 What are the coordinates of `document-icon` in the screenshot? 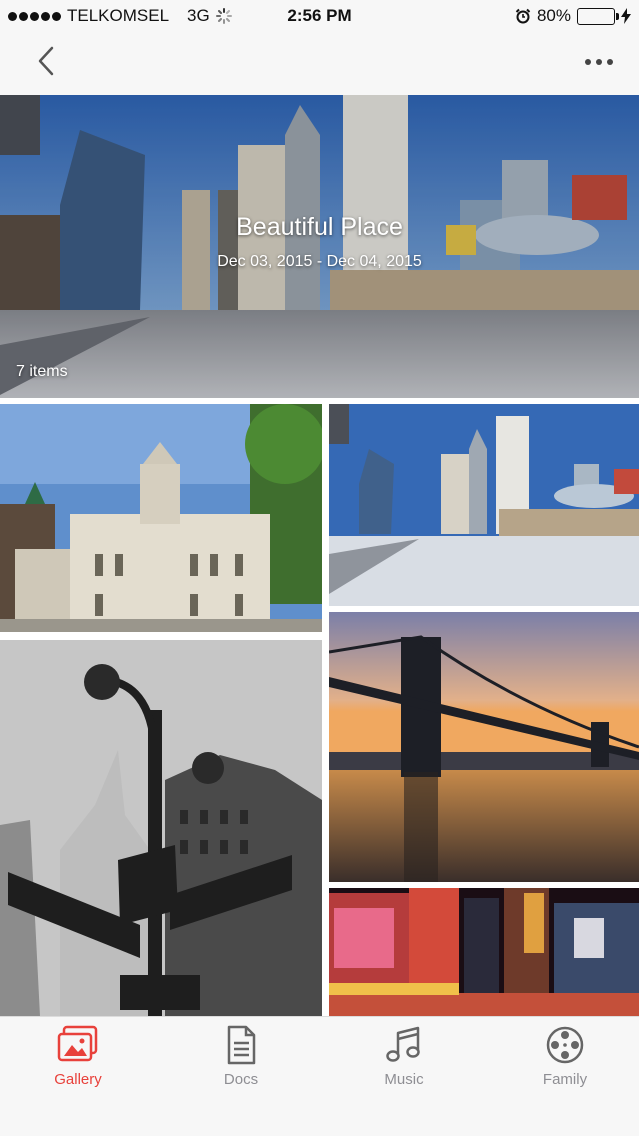 It's located at (241, 1045).